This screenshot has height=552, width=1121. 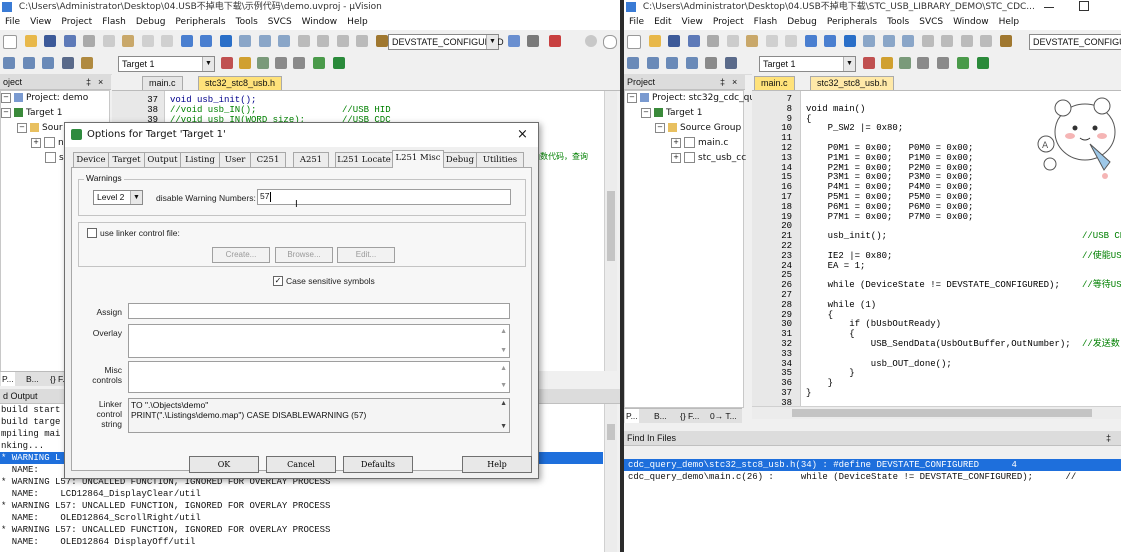 What do you see at coordinates (227, 63) in the screenshot?
I see `target-settings-icon` at bounding box center [227, 63].